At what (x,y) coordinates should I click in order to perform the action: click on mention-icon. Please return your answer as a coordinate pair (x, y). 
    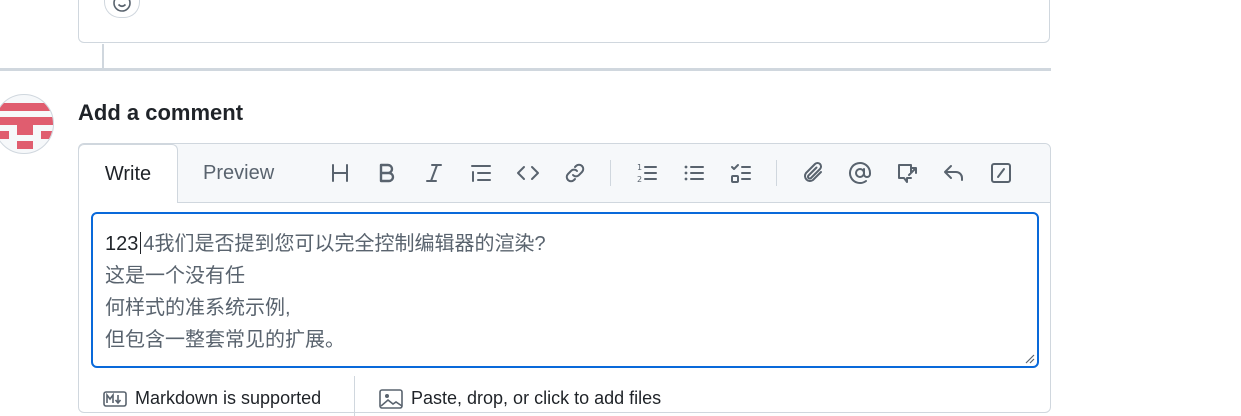
    Looking at the image, I should click on (860, 173).